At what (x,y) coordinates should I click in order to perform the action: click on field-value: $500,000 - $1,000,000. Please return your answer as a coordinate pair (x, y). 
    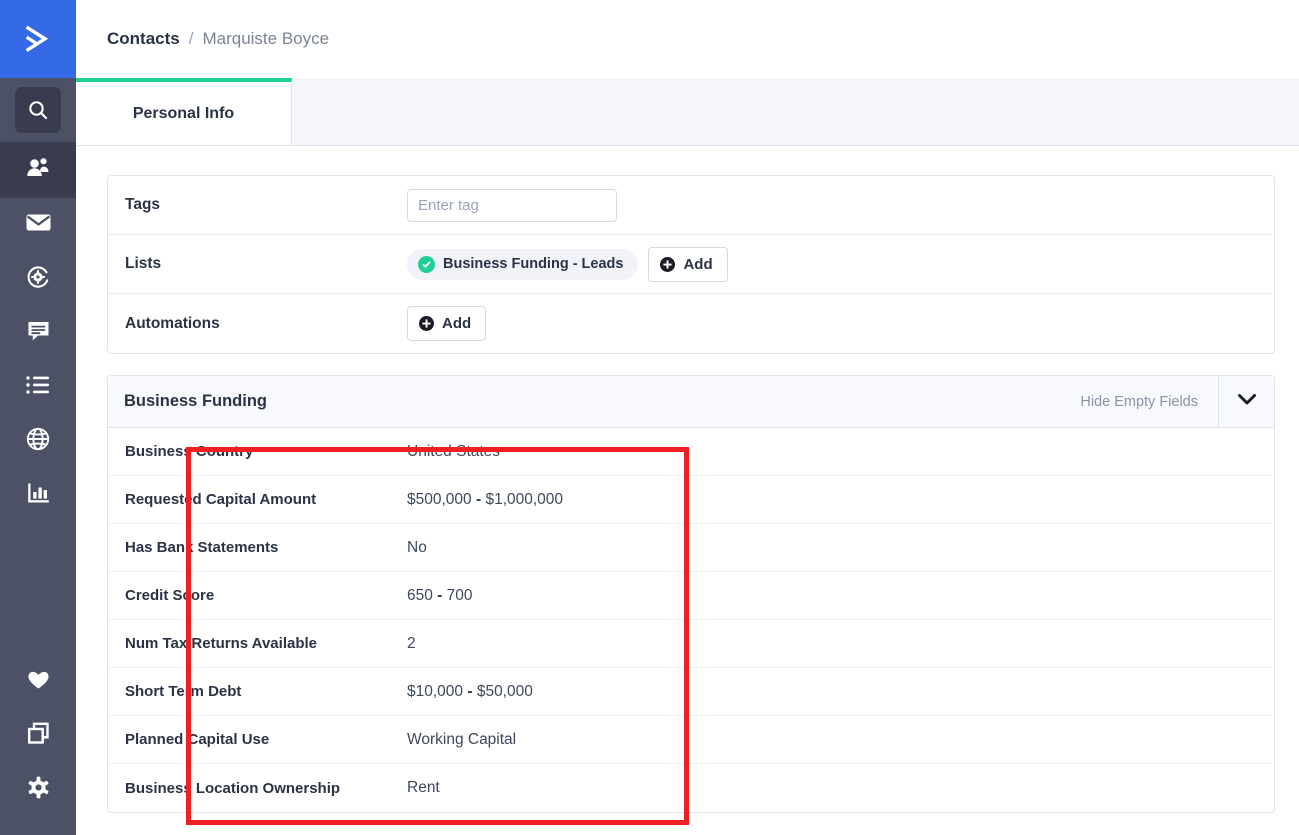
    Looking at the image, I should click on (485, 499).